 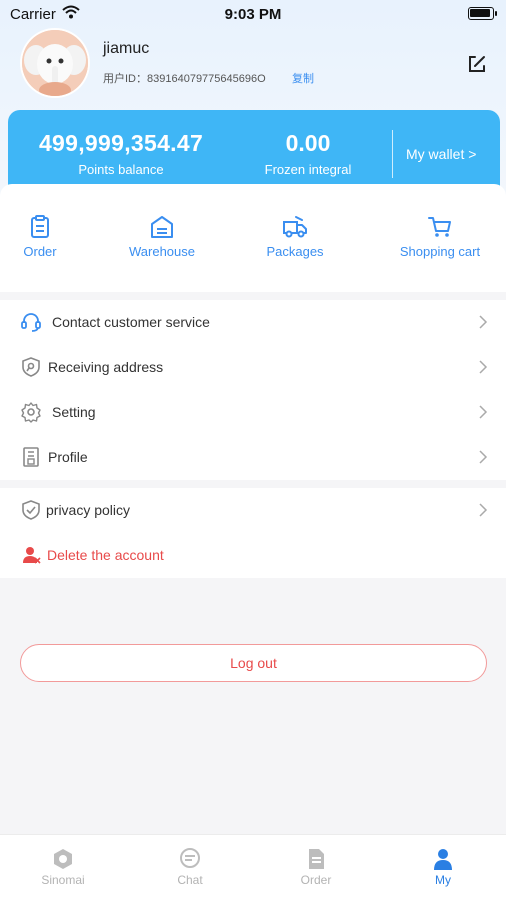 What do you see at coordinates (477, 64) in the screenshot?
I see `edit-icon` at bounding box center [477, 64].